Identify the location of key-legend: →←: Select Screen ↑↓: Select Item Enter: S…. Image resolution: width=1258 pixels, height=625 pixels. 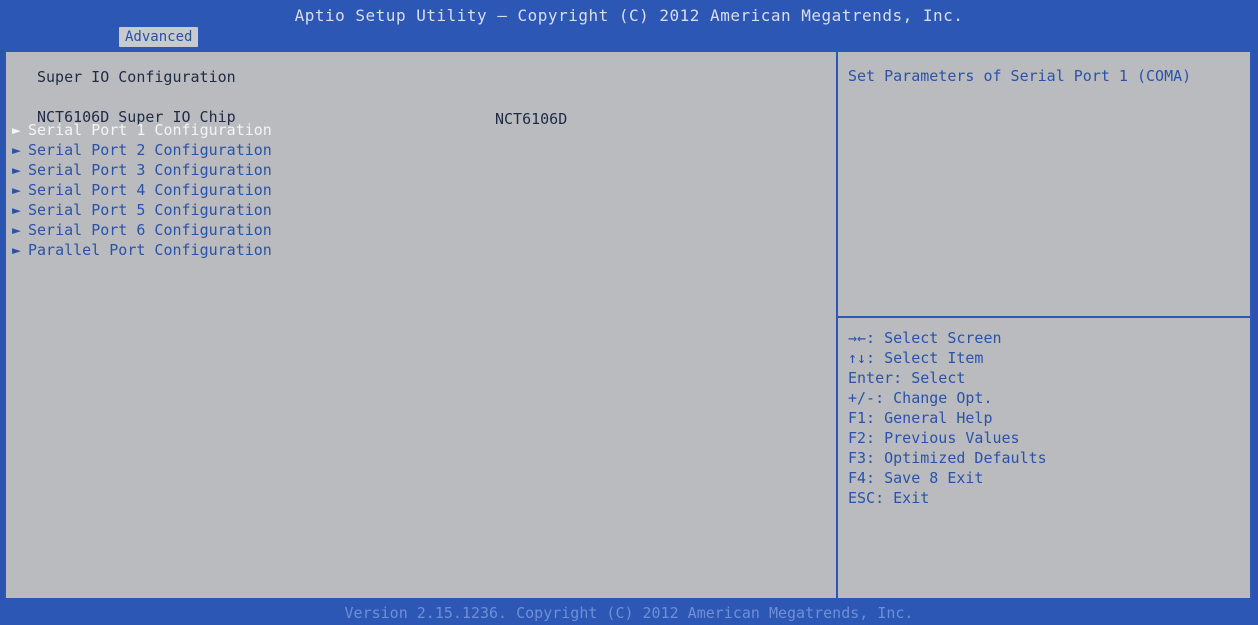
(947, 418).